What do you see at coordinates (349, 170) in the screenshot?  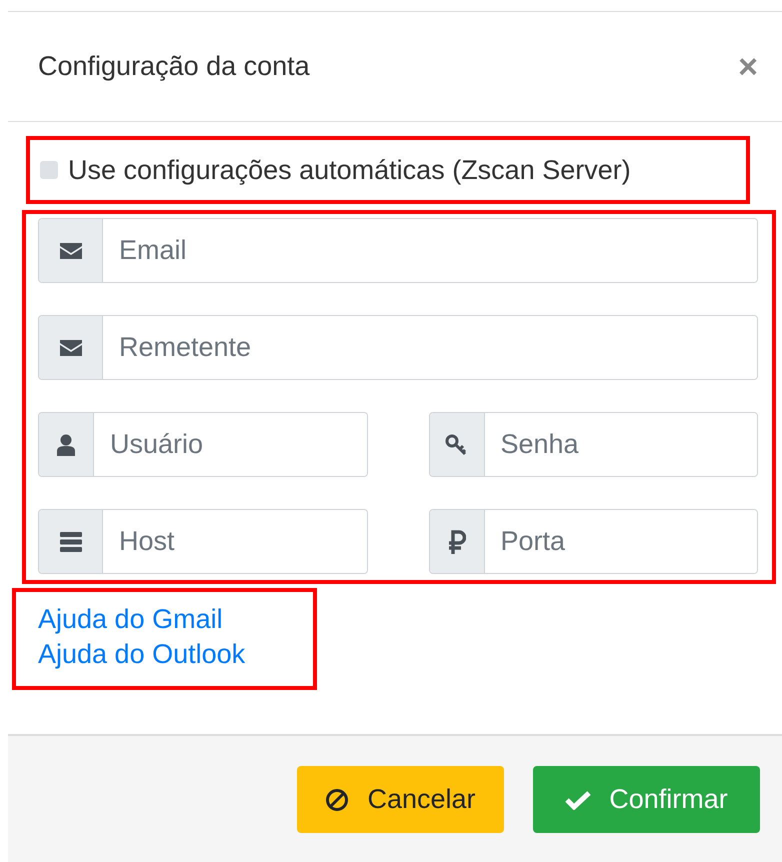 I see `checkbox-label: Use configurações automáticas (Zscan Server)` at bounding box center [349, 170].